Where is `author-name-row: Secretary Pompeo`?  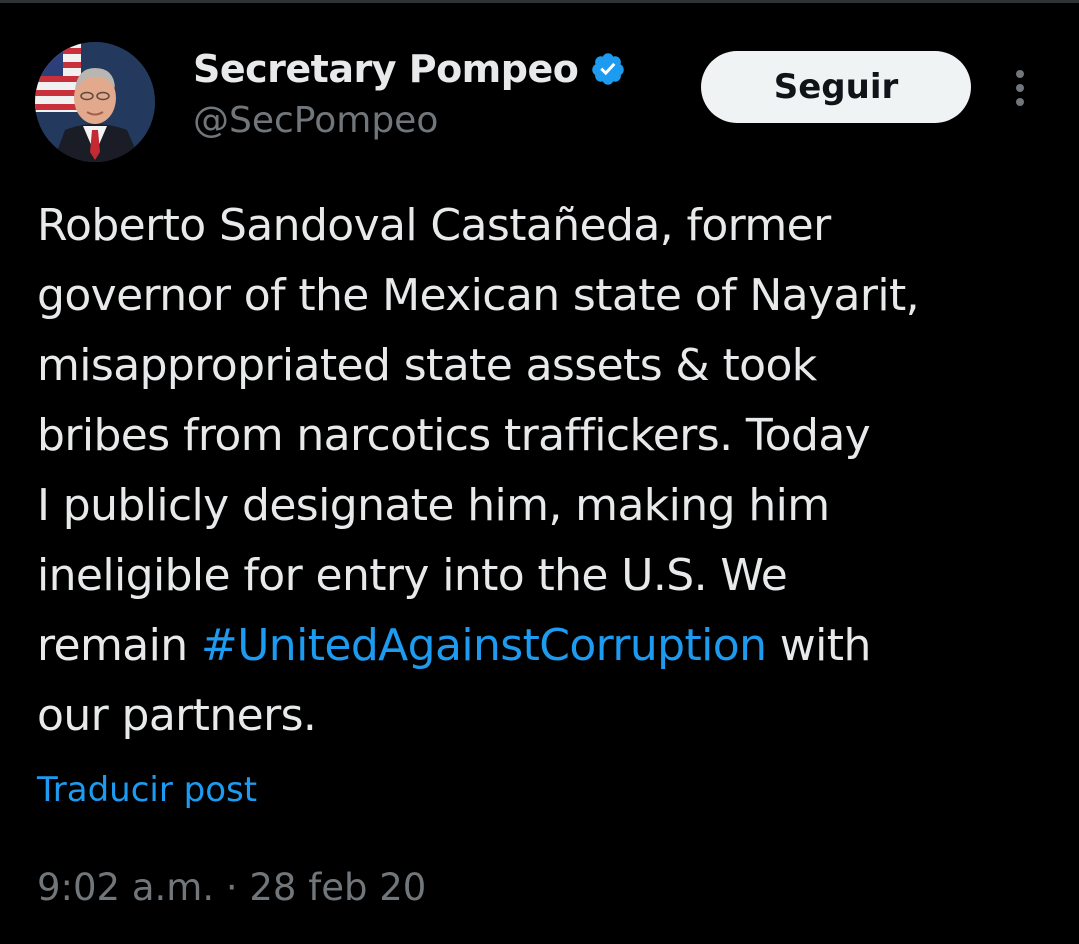
author-name-row: Secretary Pompeo is located at coordinates (409, 69).